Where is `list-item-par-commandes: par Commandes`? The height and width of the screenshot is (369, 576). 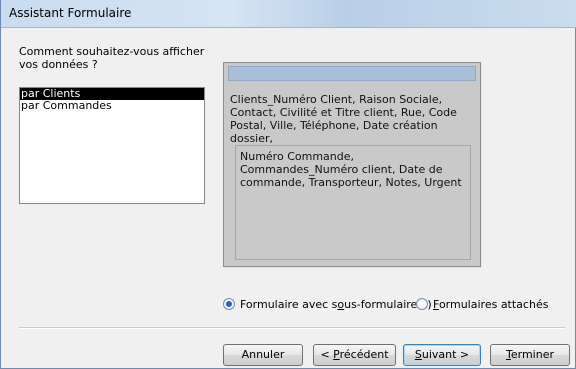
list-item-par-commandes: par Commandes is located at coordinates (112, 106).